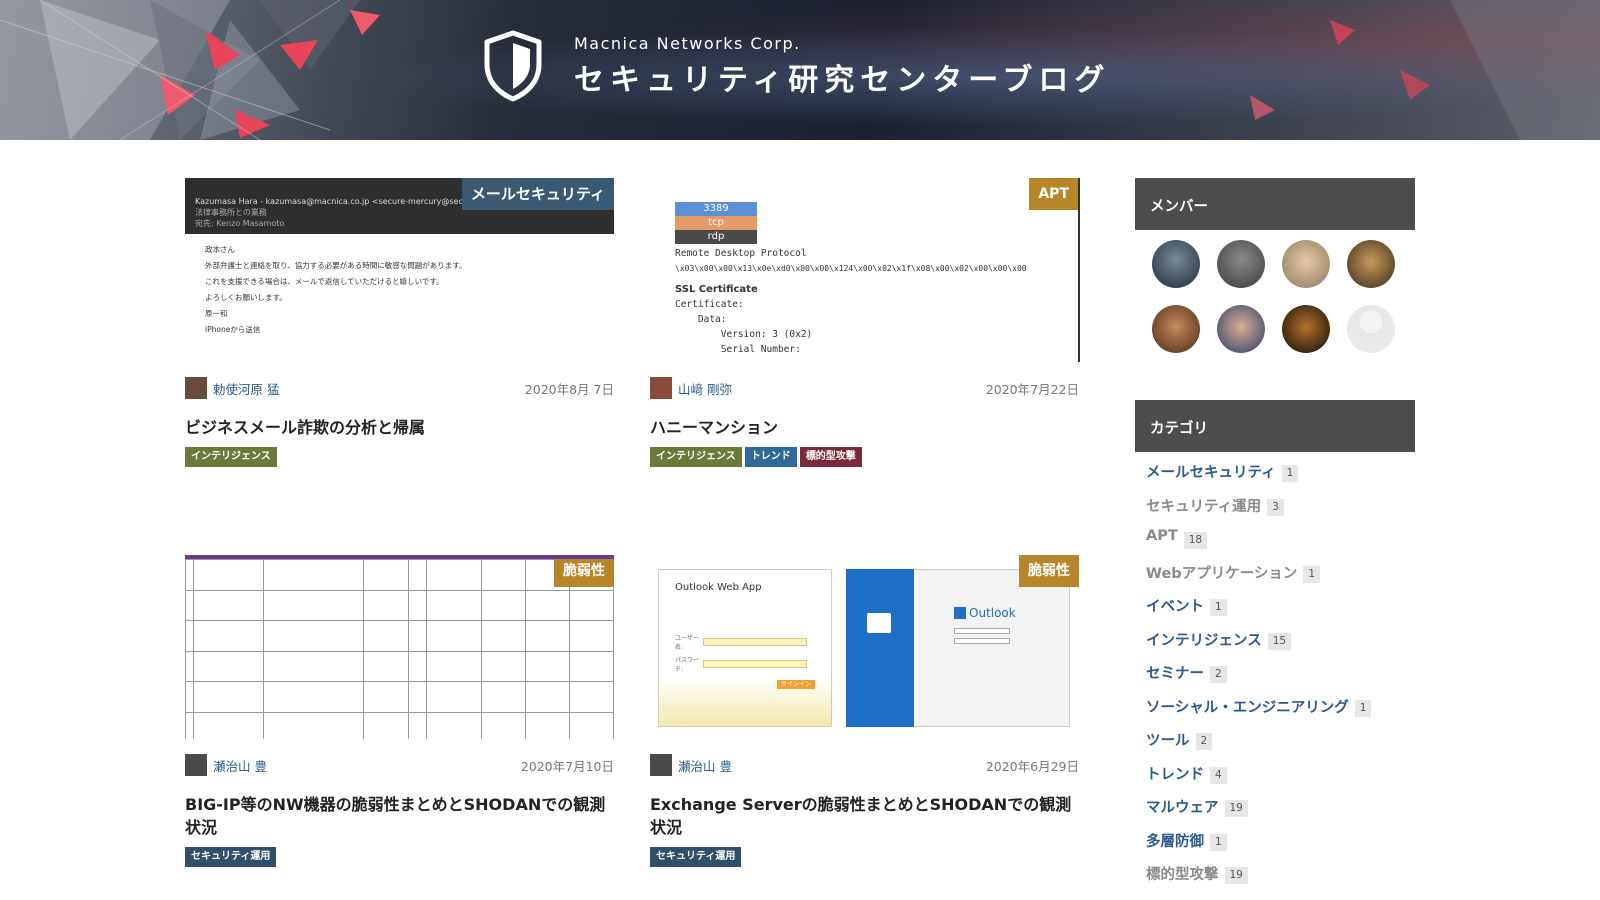 The image size is (1600, 900). What do you see at coordinates (842, 77) in the screenshot?
I see `blog-title: セキュリティ研究センターブログ` at bounding box center [842, 77].